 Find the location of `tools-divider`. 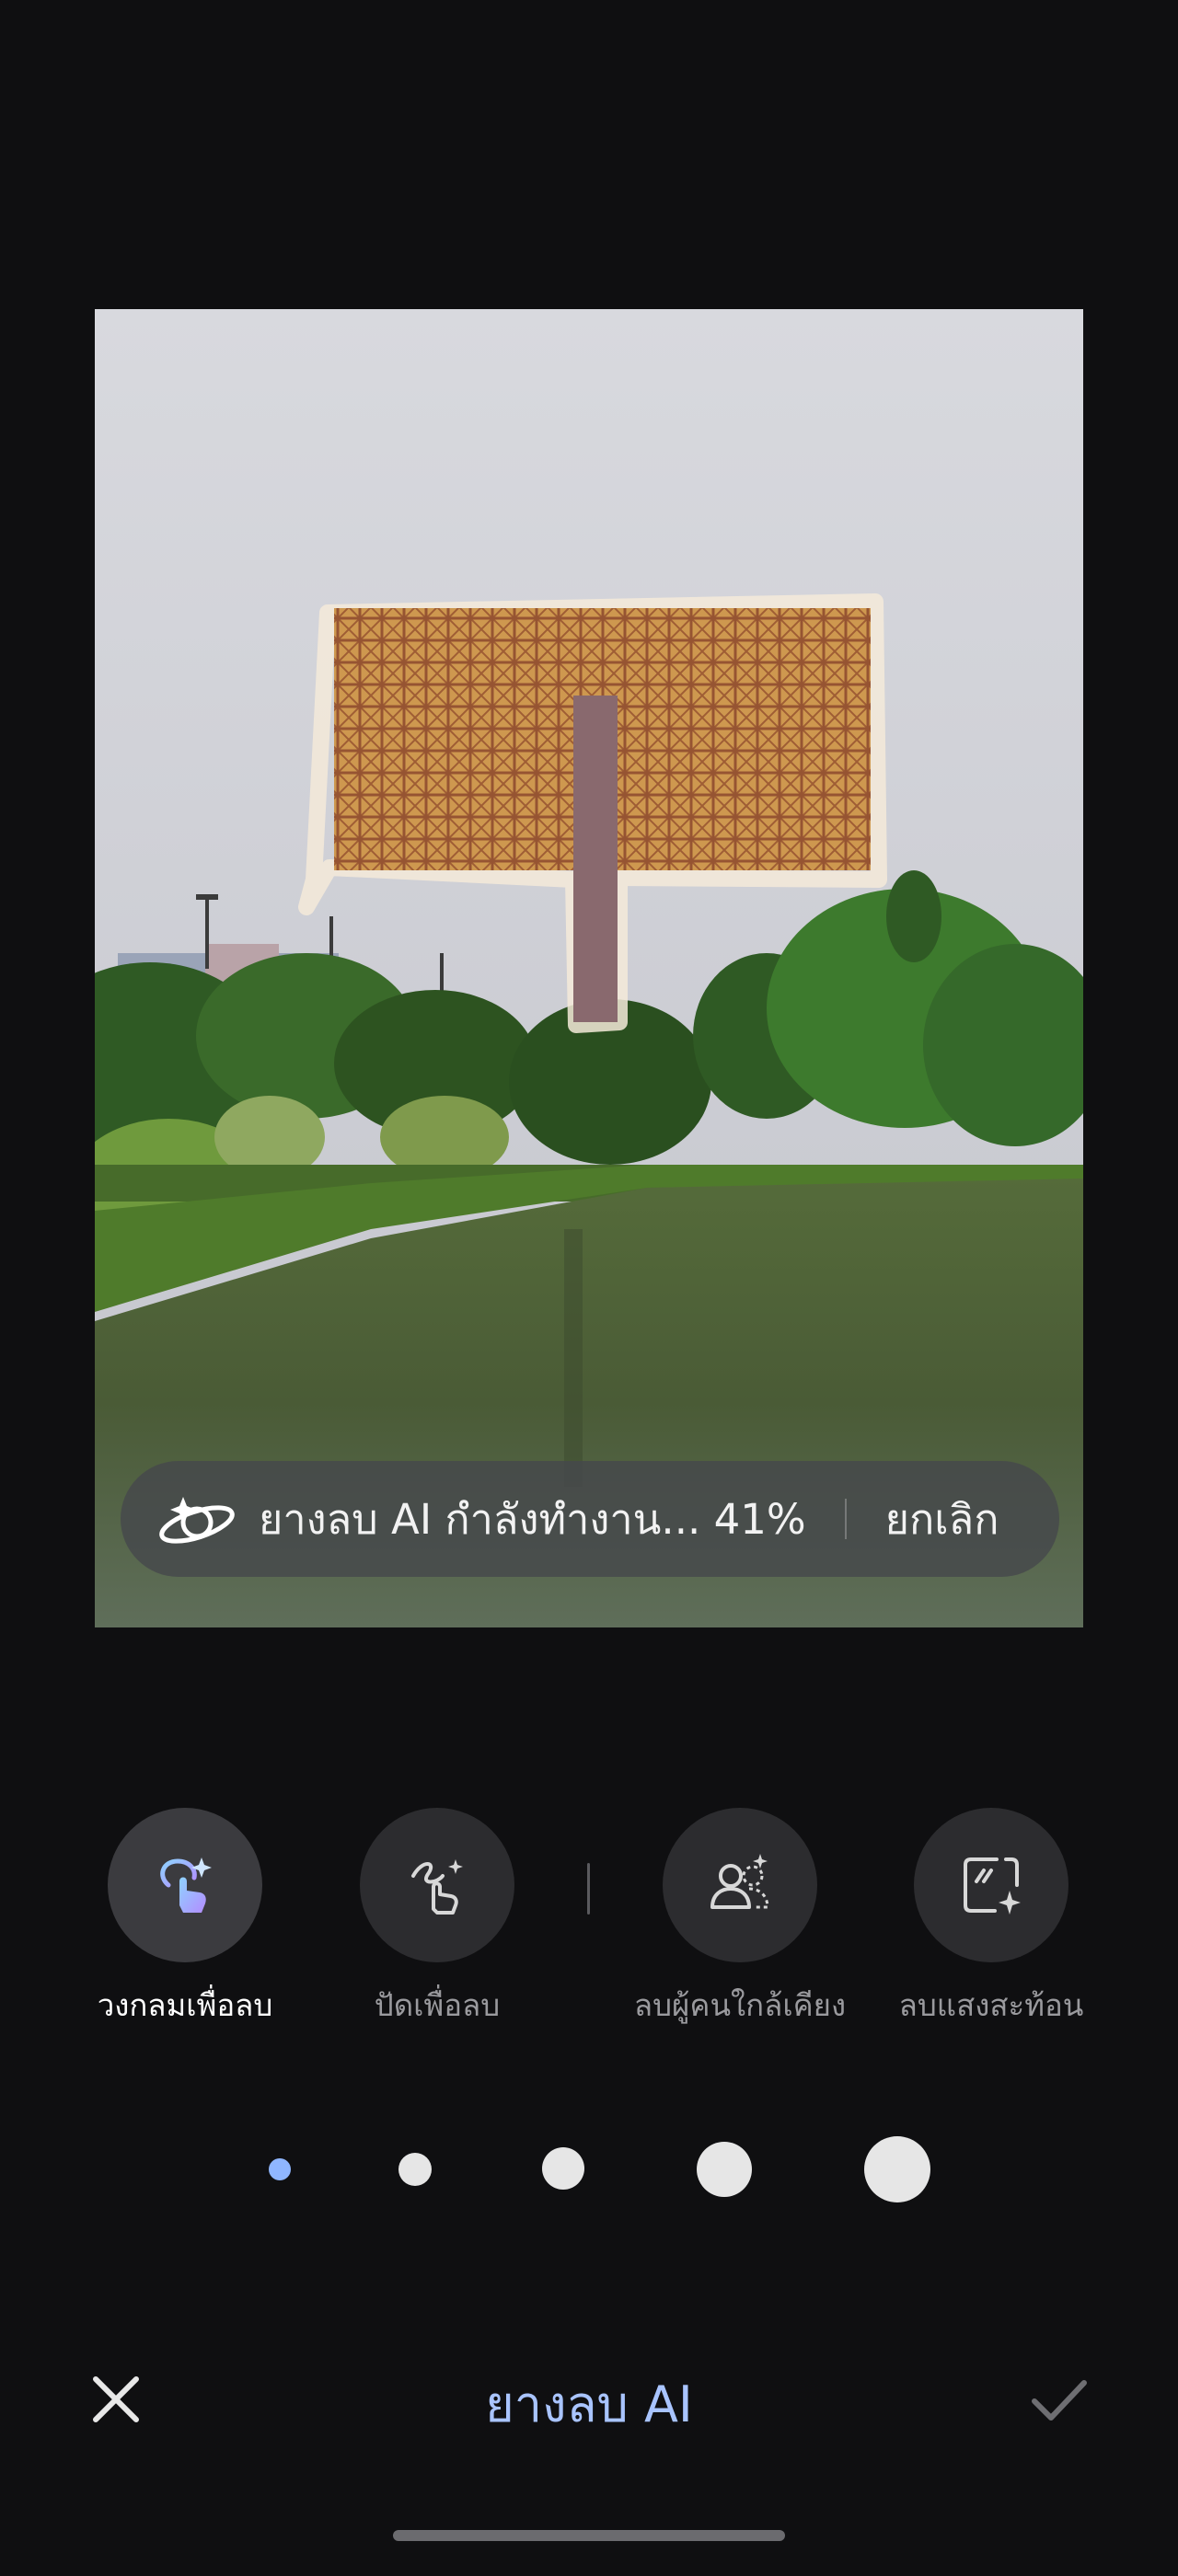

tools-divider is located at coordinates (588, 1889).